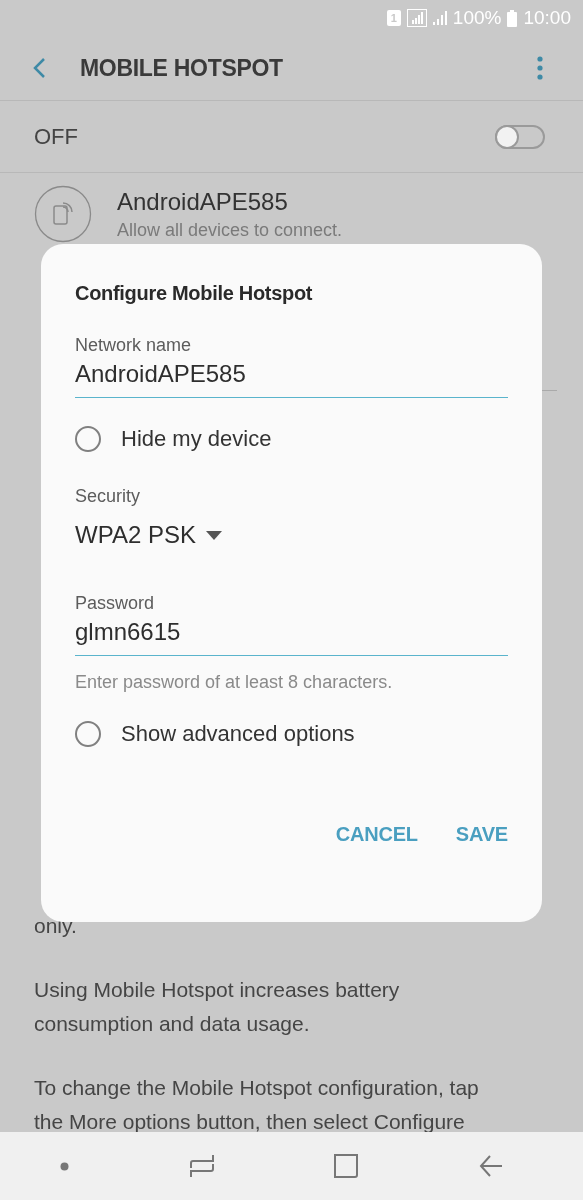 The image size is (583, 1200). What do you see at coordinates (291, 377) in the screenshot?
I see `input-field: AndroidAPE585` at bounding box center [291, 377].